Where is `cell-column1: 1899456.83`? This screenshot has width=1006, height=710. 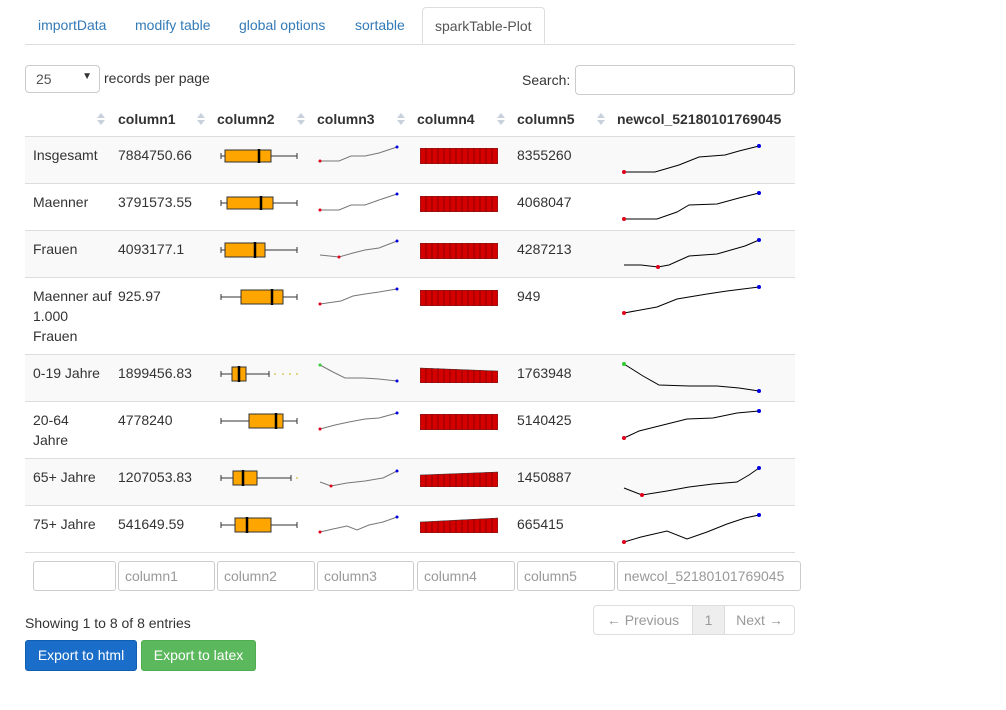
cell-column1: 1899456.83 is located at coordinates (155, 373).